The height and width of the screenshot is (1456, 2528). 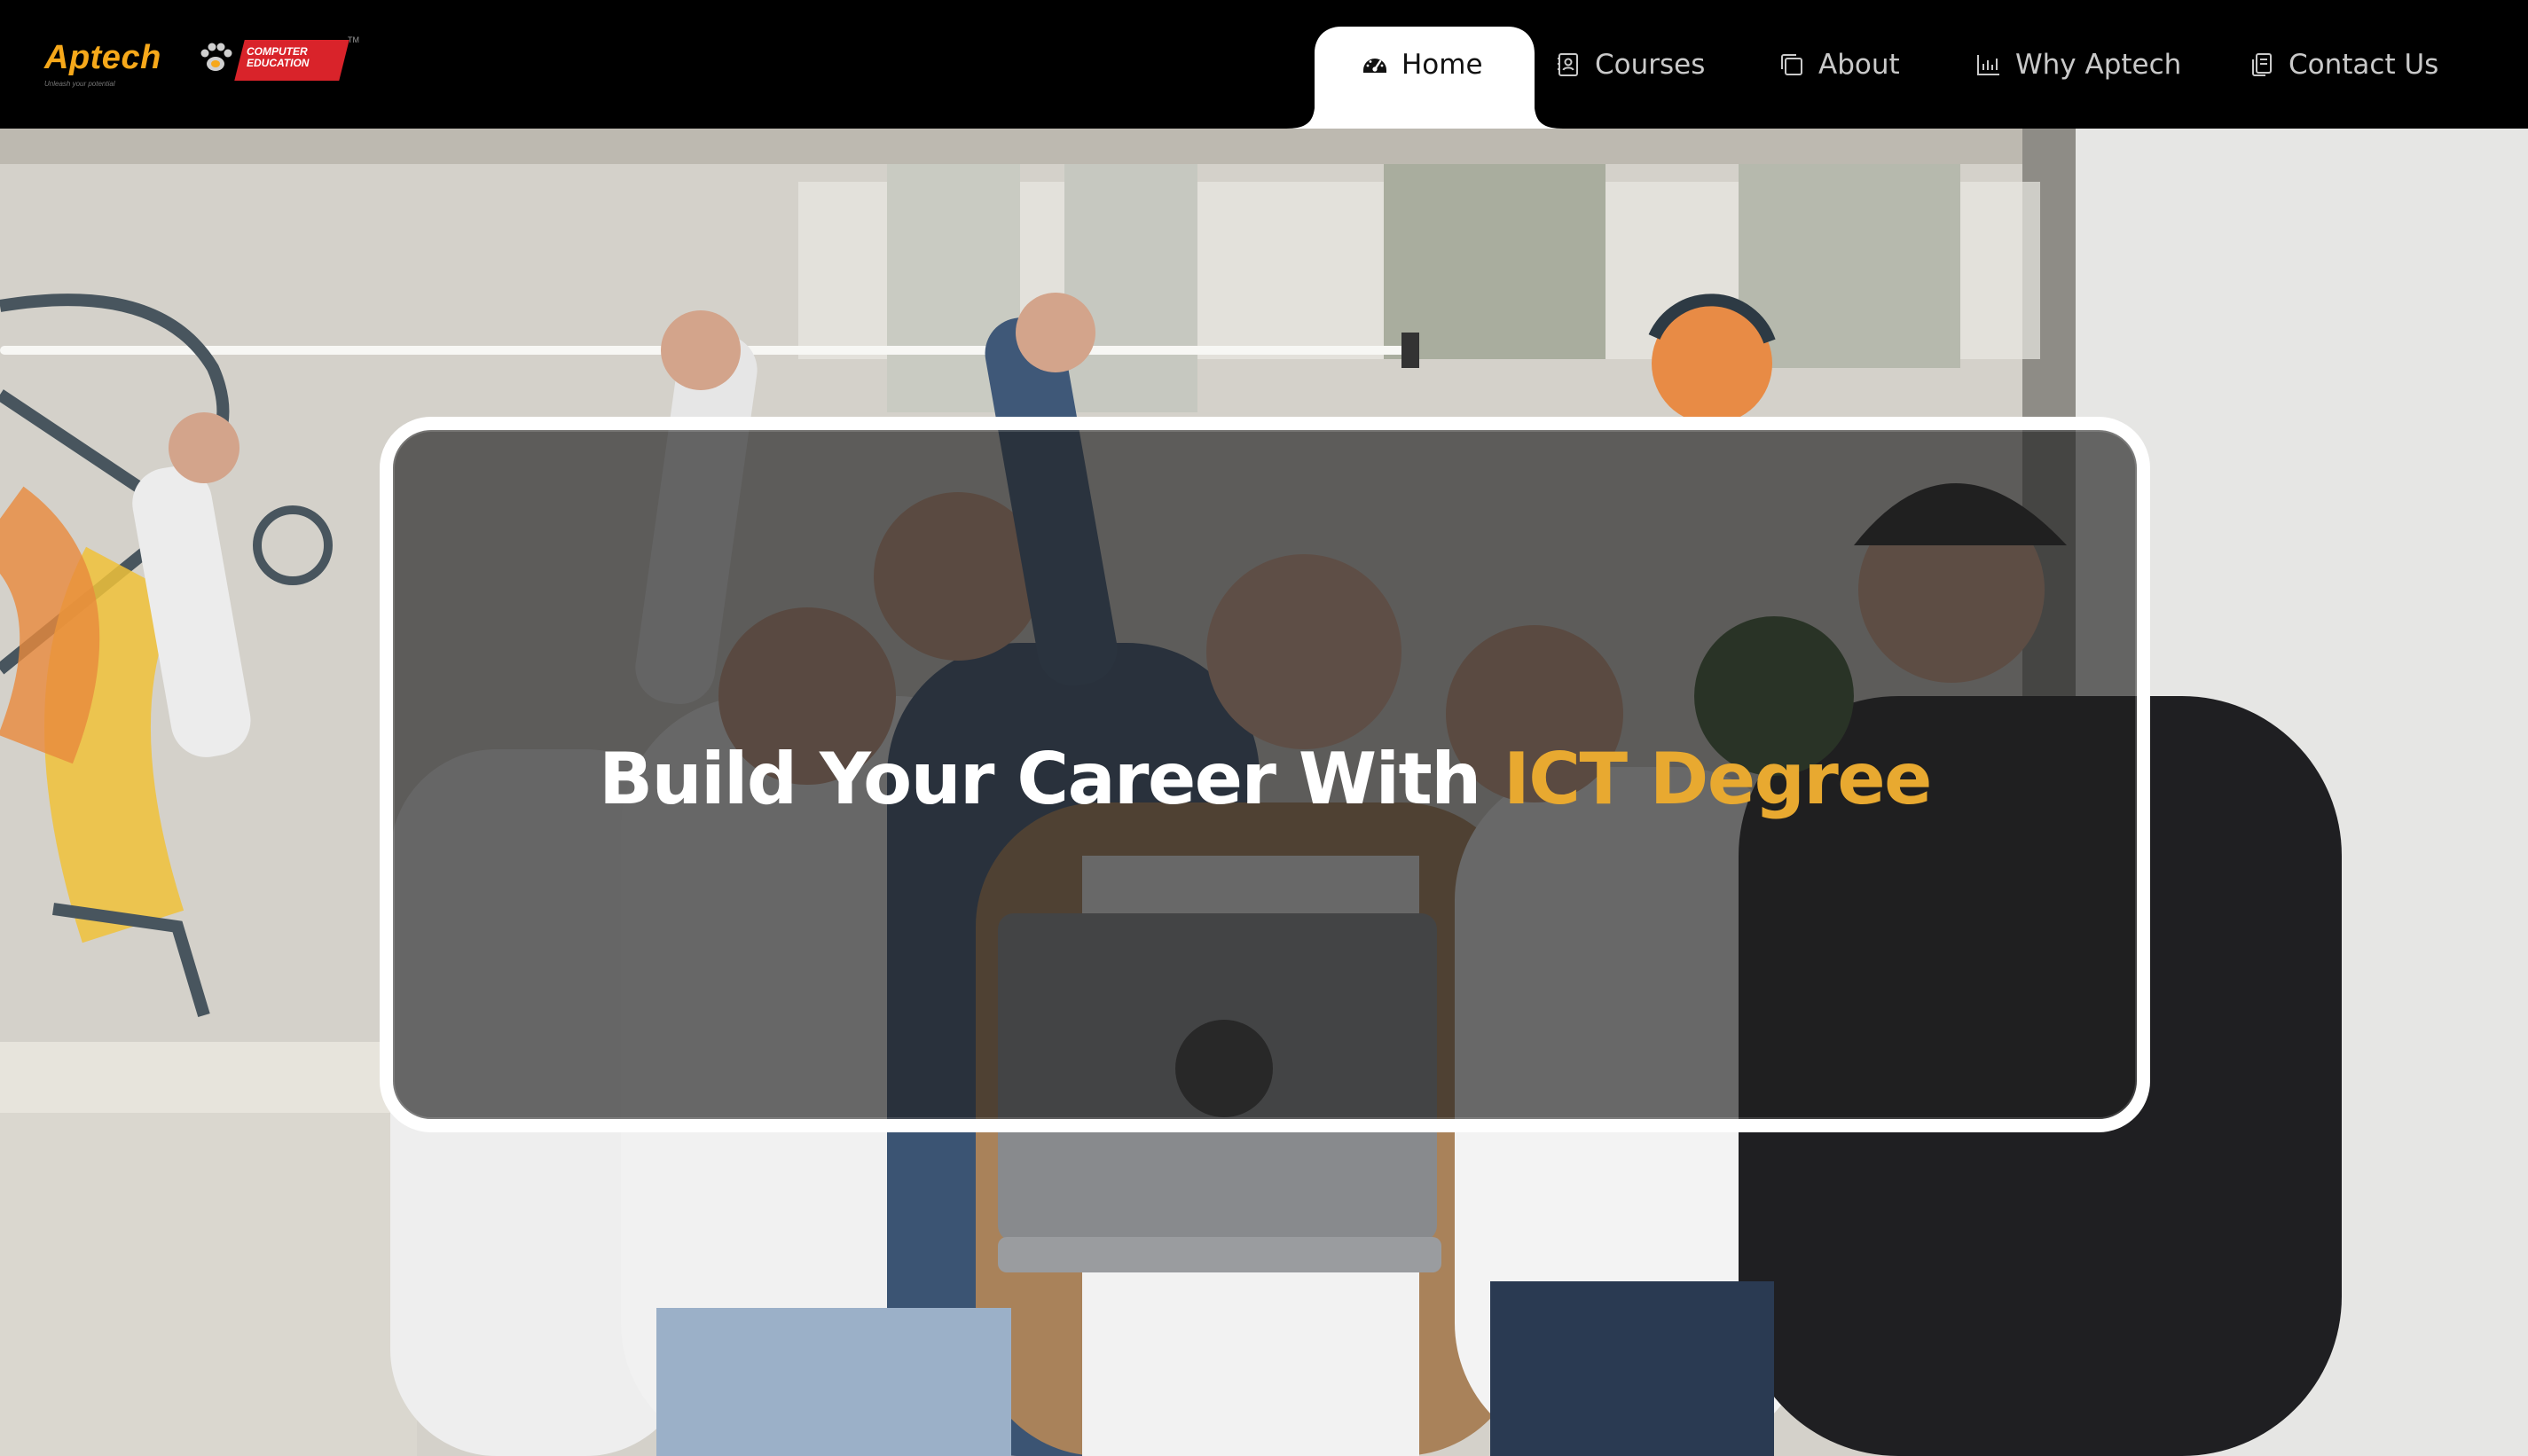 What do you see at coordinates (1791, 64) in the screenshot?
I see `copy-square-icon` at bounding box center [1791, 64].